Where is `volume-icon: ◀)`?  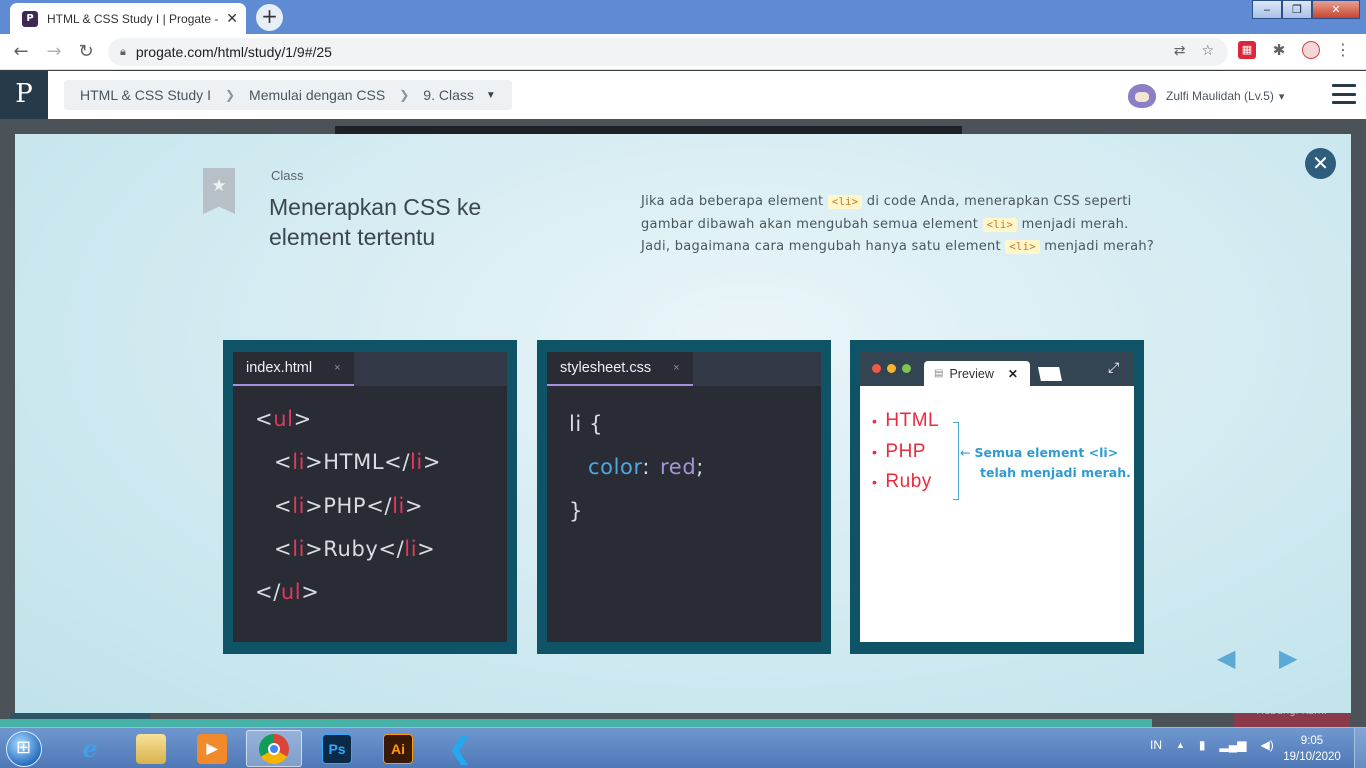
volume-icon: ◀) is located at coordinates (1267, 745).